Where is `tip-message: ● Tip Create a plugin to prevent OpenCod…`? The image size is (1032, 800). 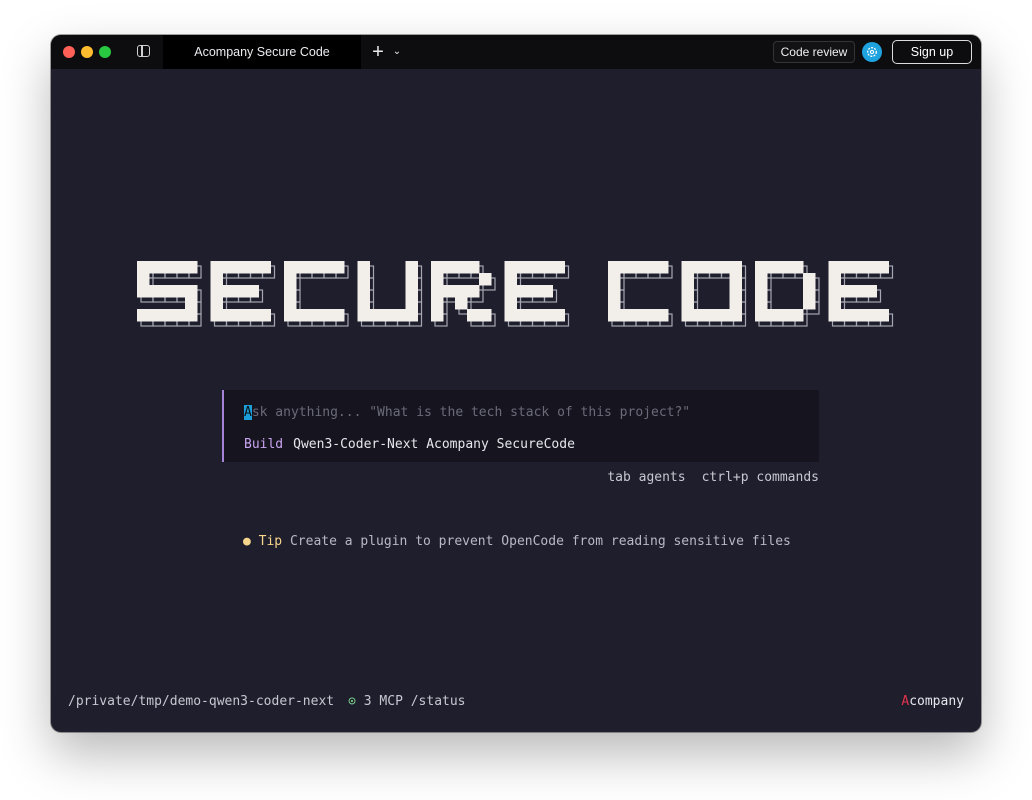
tip-message: ● Tip Create a plugin to prevent OpenCod… is located at coordinates (517, 541).